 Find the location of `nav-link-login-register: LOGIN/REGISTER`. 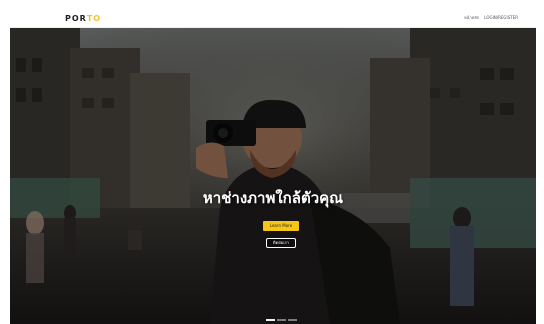

nav-link-login-register: LOGIN/REGISTER is located at coordinates (501, 18).